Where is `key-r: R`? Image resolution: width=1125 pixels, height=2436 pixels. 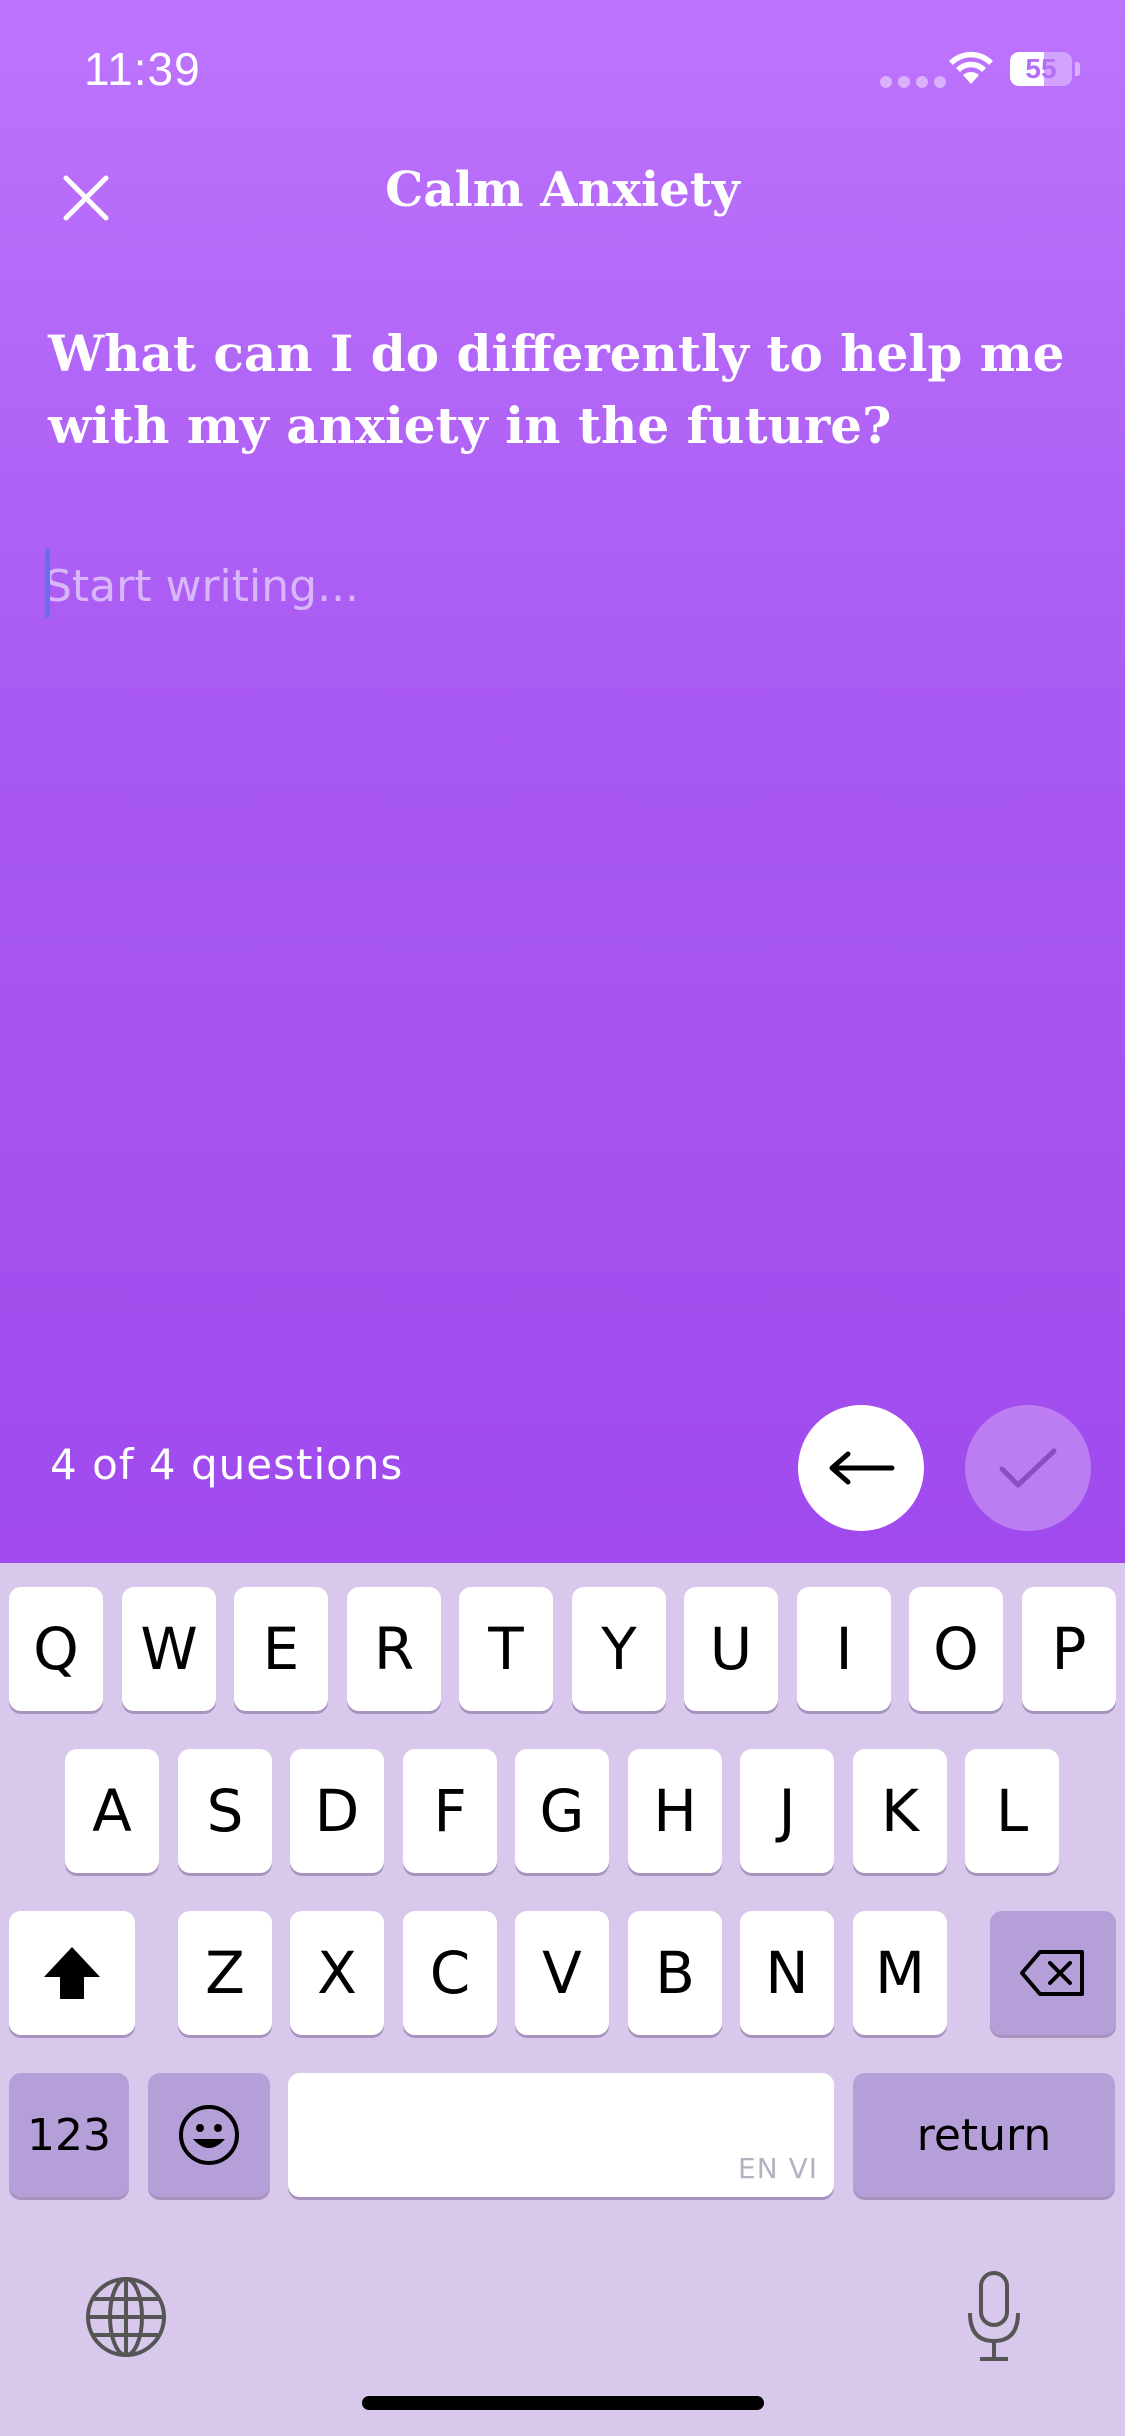
key-r: R is located at coordinates (394, 1649).